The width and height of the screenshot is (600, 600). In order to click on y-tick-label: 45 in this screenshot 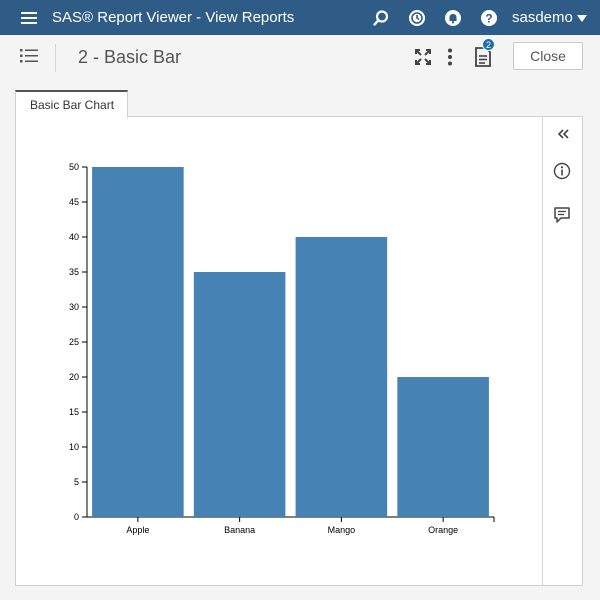, I will do `click(74, 202)`.